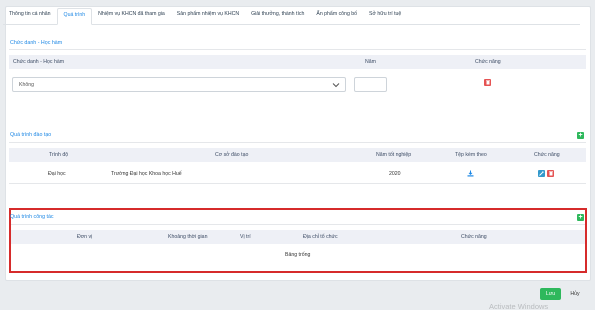 The width and height of the screenshot is (595, 310). I want to click on section-title-training: Quá trình đào tạo, so click(31, 135).